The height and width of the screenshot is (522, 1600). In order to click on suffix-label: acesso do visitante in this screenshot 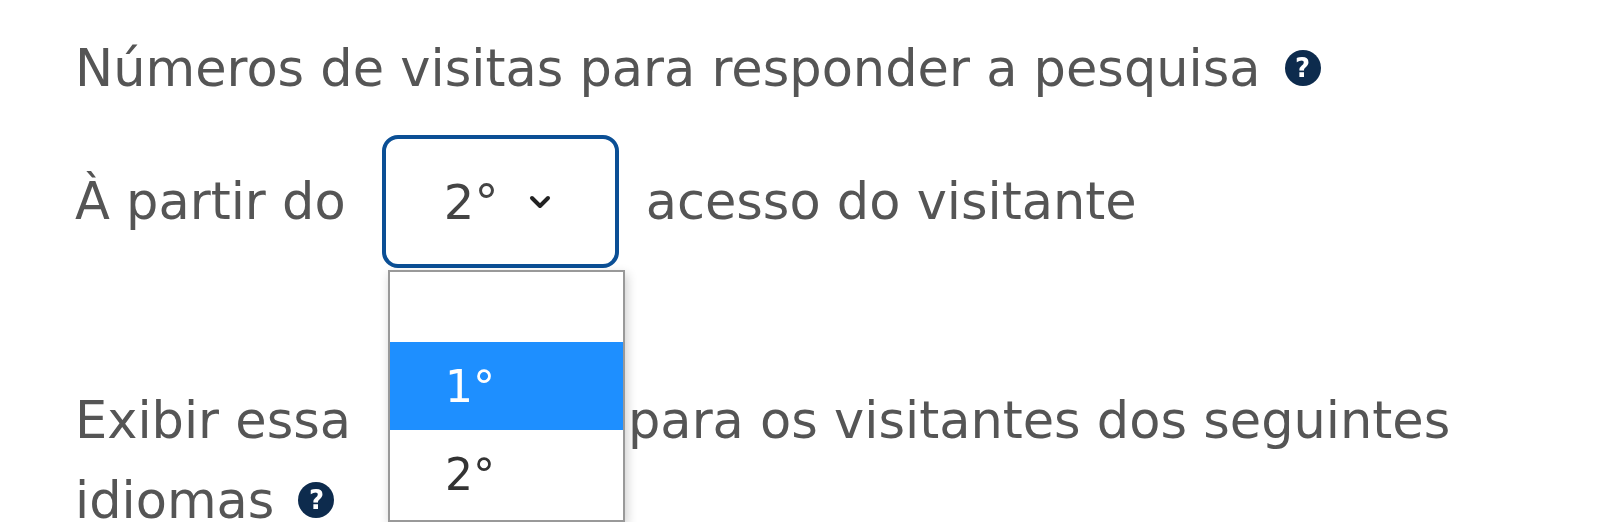, I will do `click(891, 201)`.